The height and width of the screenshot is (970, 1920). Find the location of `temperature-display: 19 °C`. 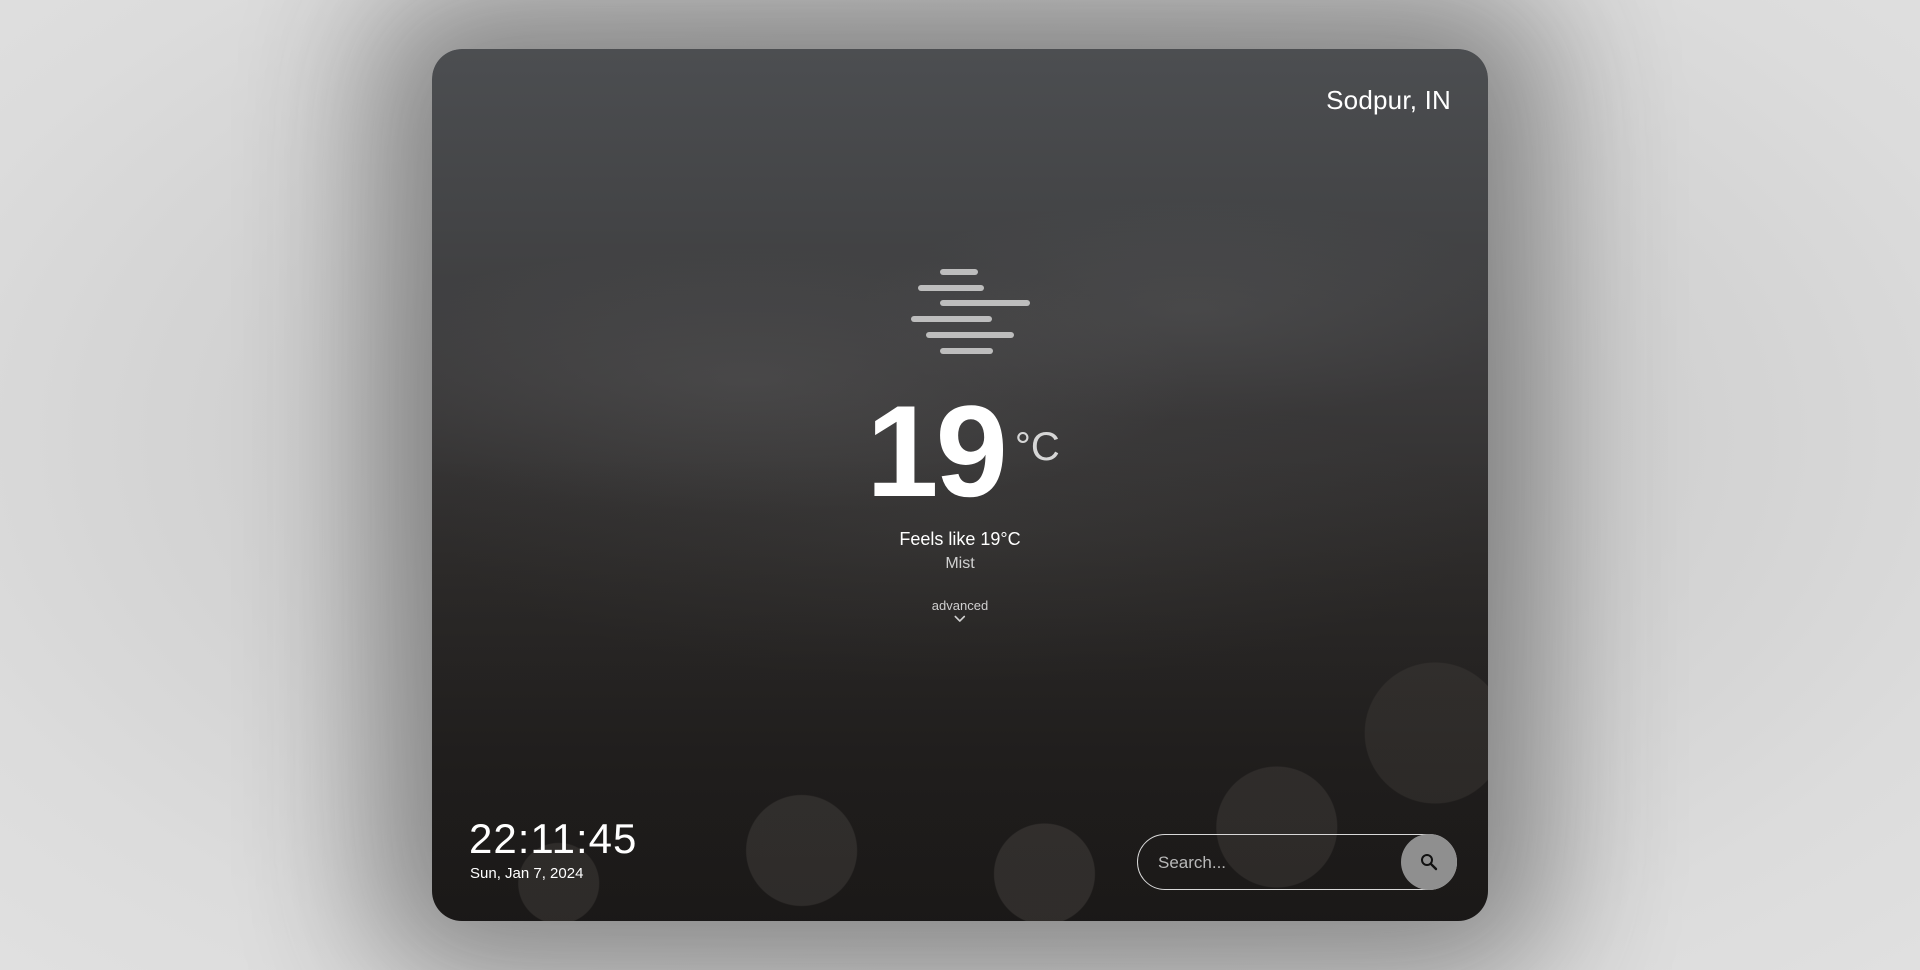

temperature-display: 19 °C is located at coordinates (960, 451).